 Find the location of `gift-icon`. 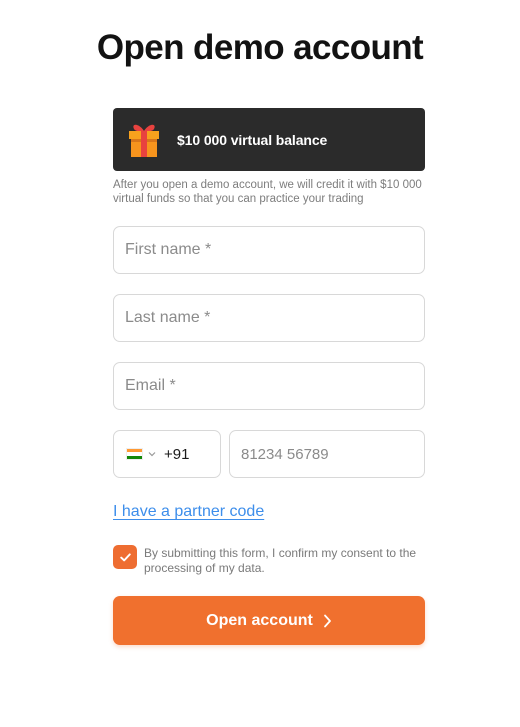

gift-icon is located at coordinates (144, 140).